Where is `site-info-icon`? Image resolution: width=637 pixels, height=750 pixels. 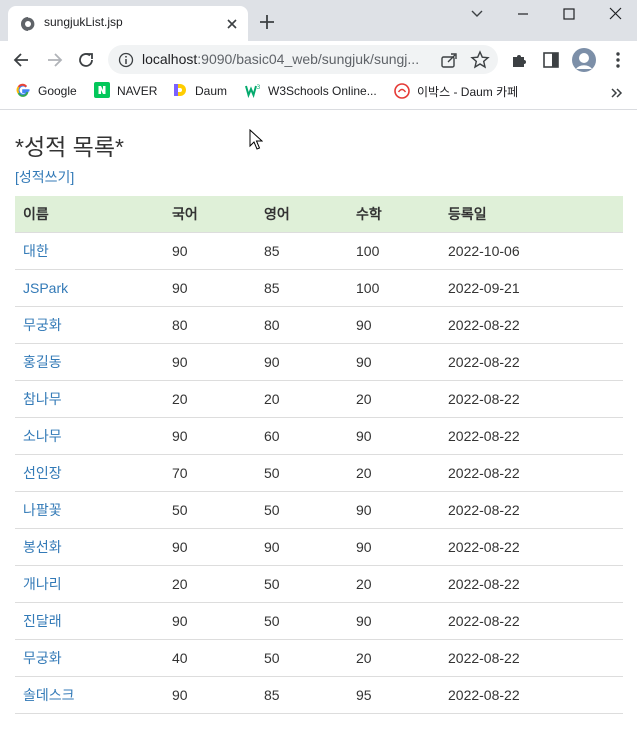
site-info-icon is located at coordinates (126, 60).